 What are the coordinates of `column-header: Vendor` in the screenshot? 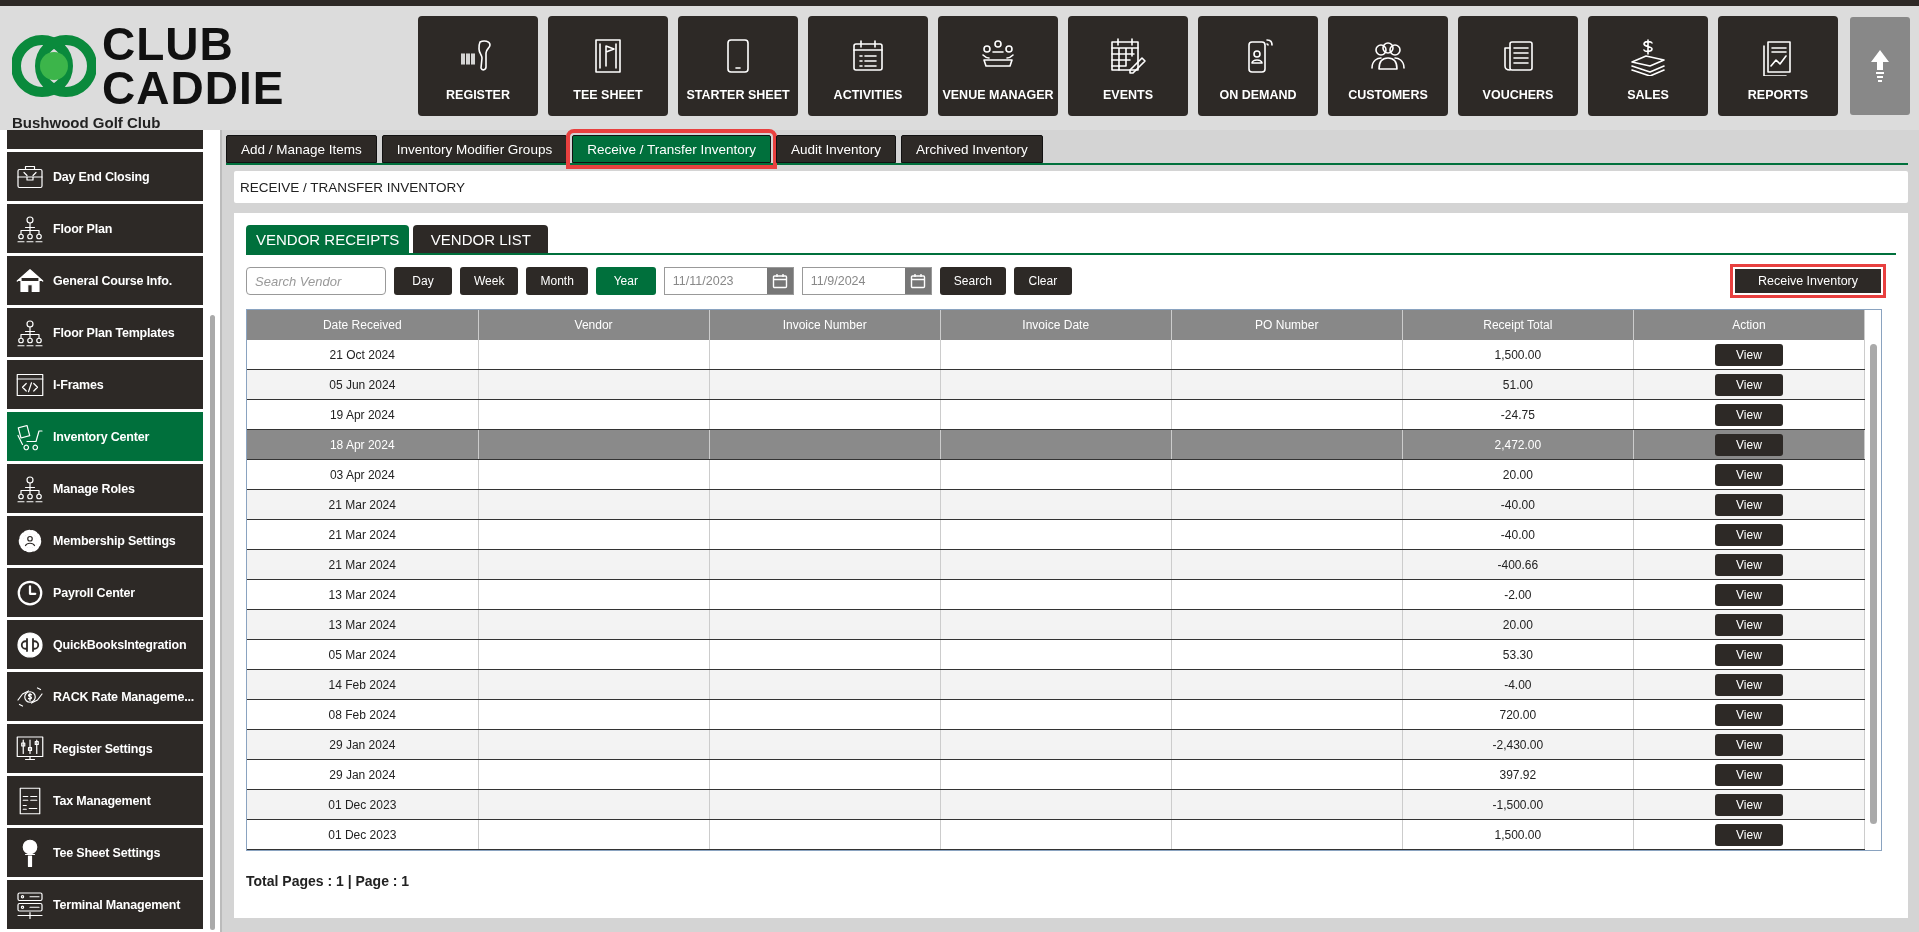 It's located at (594, 325).